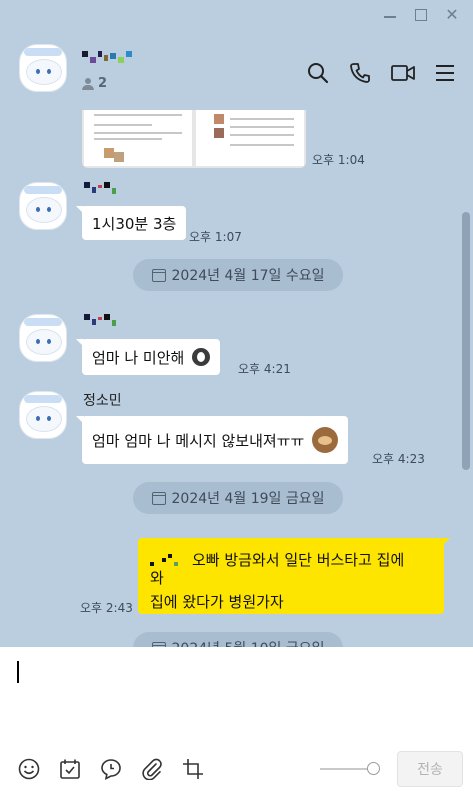 The image size is (473, 799). Describe the element at coordinates (43, 68) in the screenshot. I see `chatroom-avatar` at that location.